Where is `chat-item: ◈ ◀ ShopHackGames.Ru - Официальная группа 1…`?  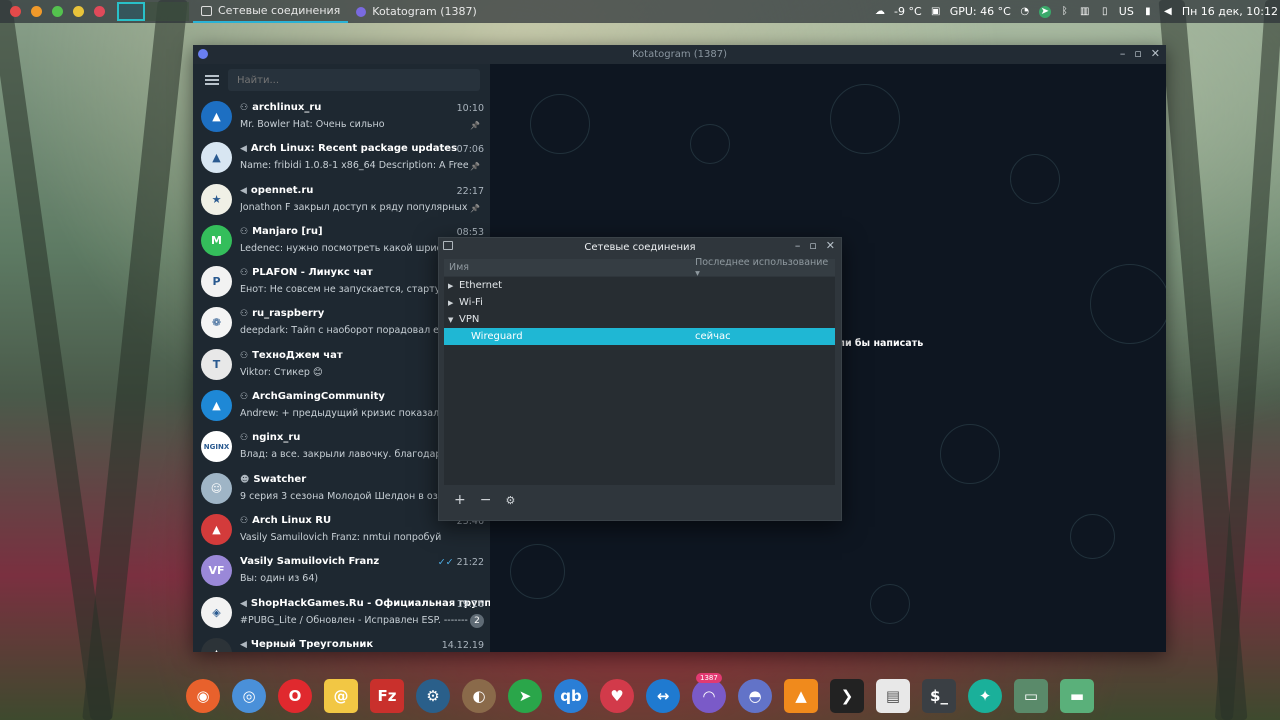 chat-item: ◈ ◀ ShopHackGames.Ru - Официальная группа 1… is located at coordinates (341, 612).